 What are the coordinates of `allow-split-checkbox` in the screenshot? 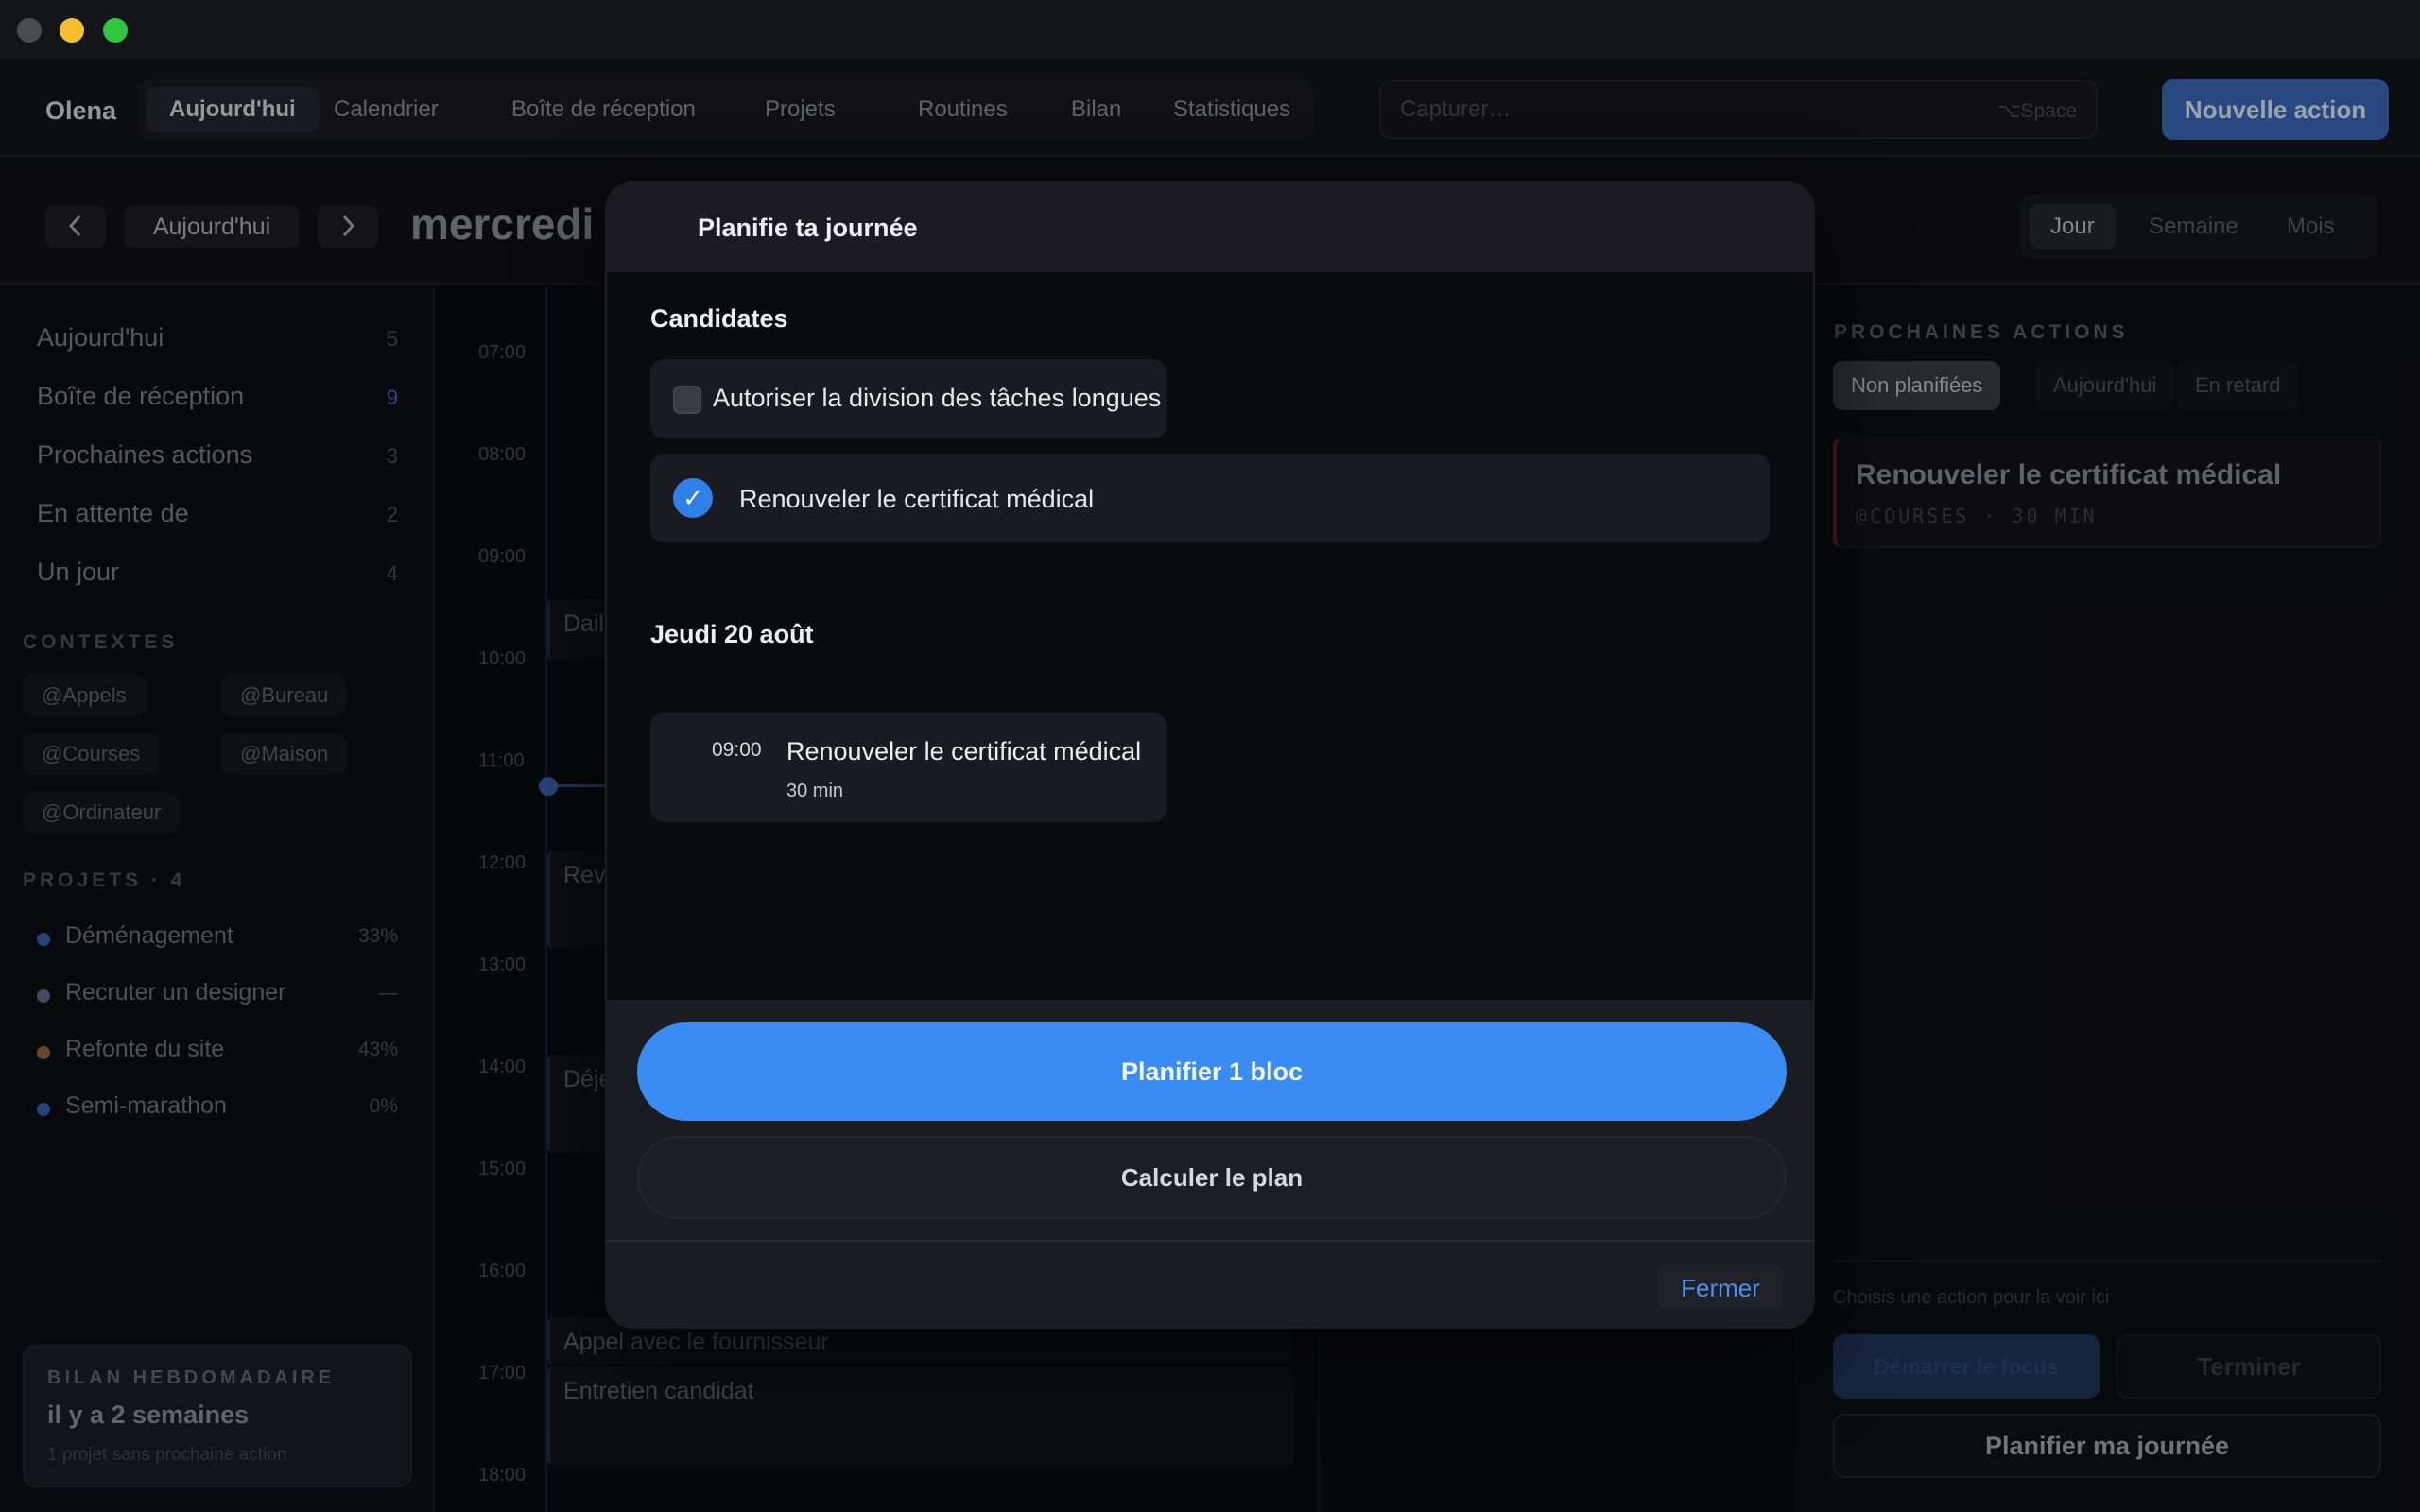 It's located at (687, 400).